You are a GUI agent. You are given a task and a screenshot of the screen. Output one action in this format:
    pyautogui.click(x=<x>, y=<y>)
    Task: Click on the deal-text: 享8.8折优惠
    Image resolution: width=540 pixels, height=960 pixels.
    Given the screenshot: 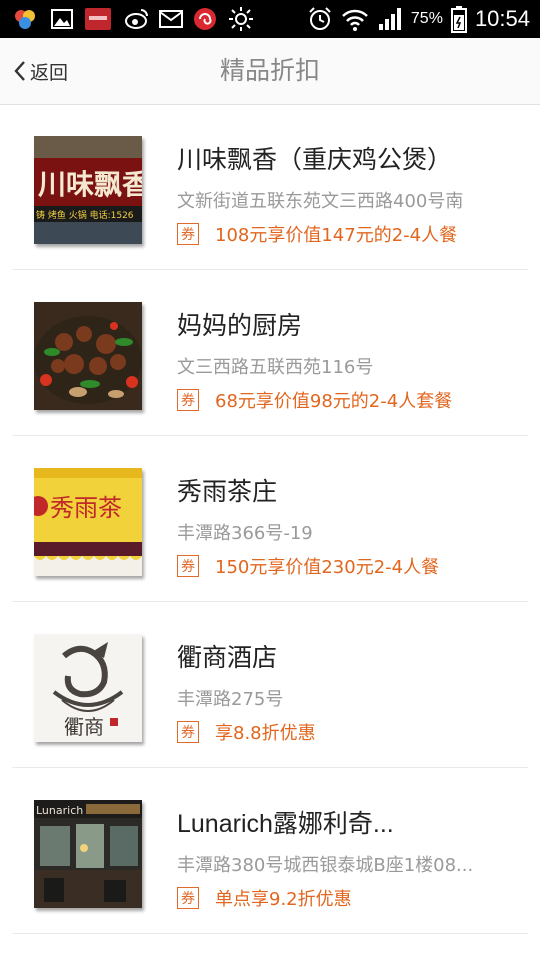 What is the action you would take?
    pyautogui.click(x=265, y=733)
    